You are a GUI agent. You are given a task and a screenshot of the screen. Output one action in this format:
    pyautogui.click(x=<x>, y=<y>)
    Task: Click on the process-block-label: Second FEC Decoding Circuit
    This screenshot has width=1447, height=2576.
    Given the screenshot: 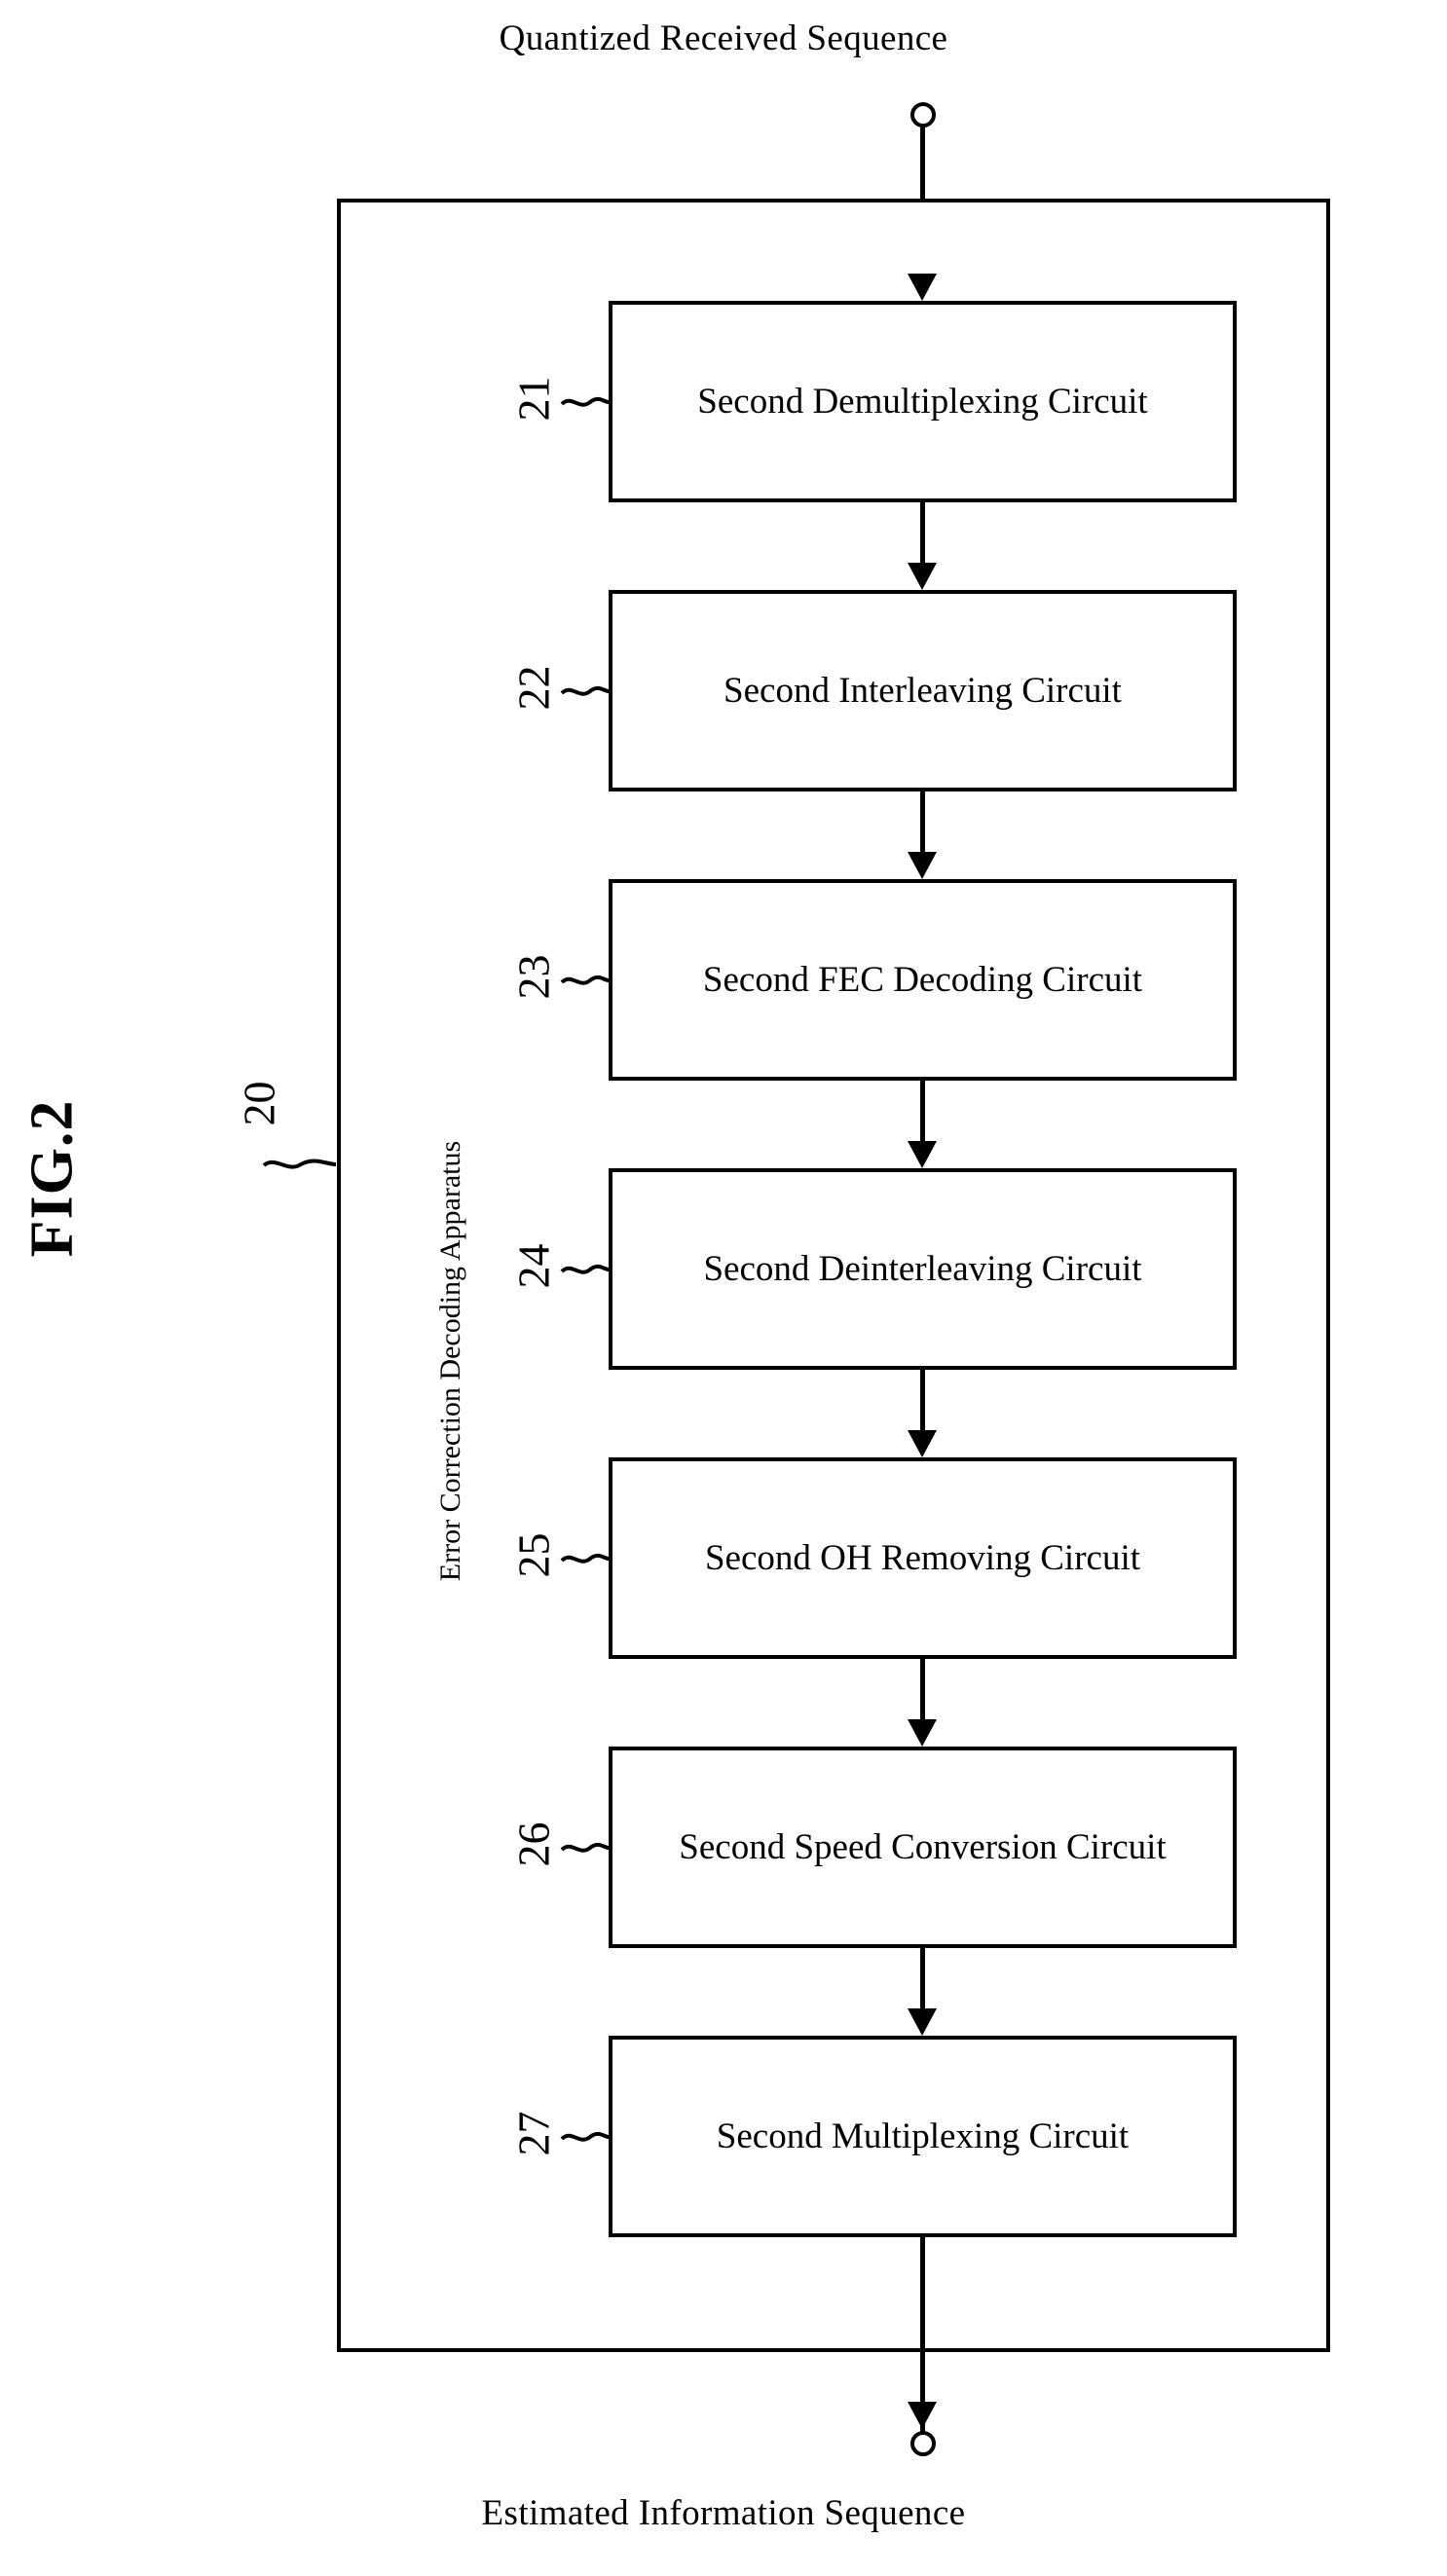 What is the action you would take?
    pyautogui.click(x=922, y=979)
    